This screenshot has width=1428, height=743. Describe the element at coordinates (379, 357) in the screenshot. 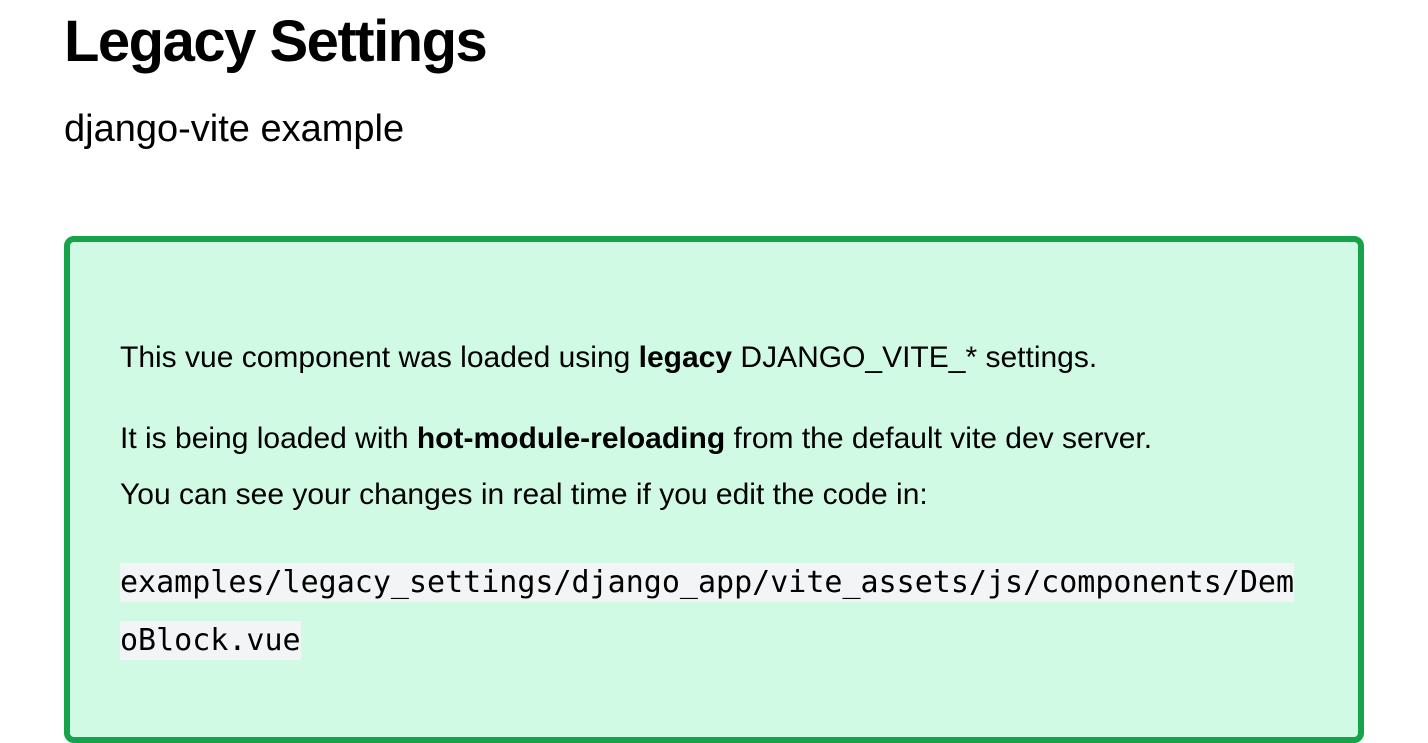

I see `loaded-settings-prefix: This vue component was loaded using` at that location.